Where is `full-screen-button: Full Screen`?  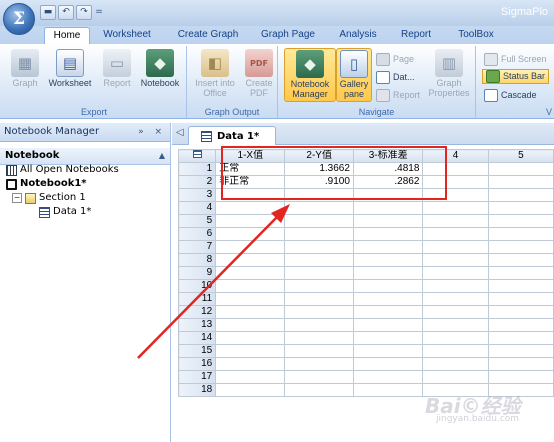
full-screen-button: Full Screen is located at coordinates (515, 59).